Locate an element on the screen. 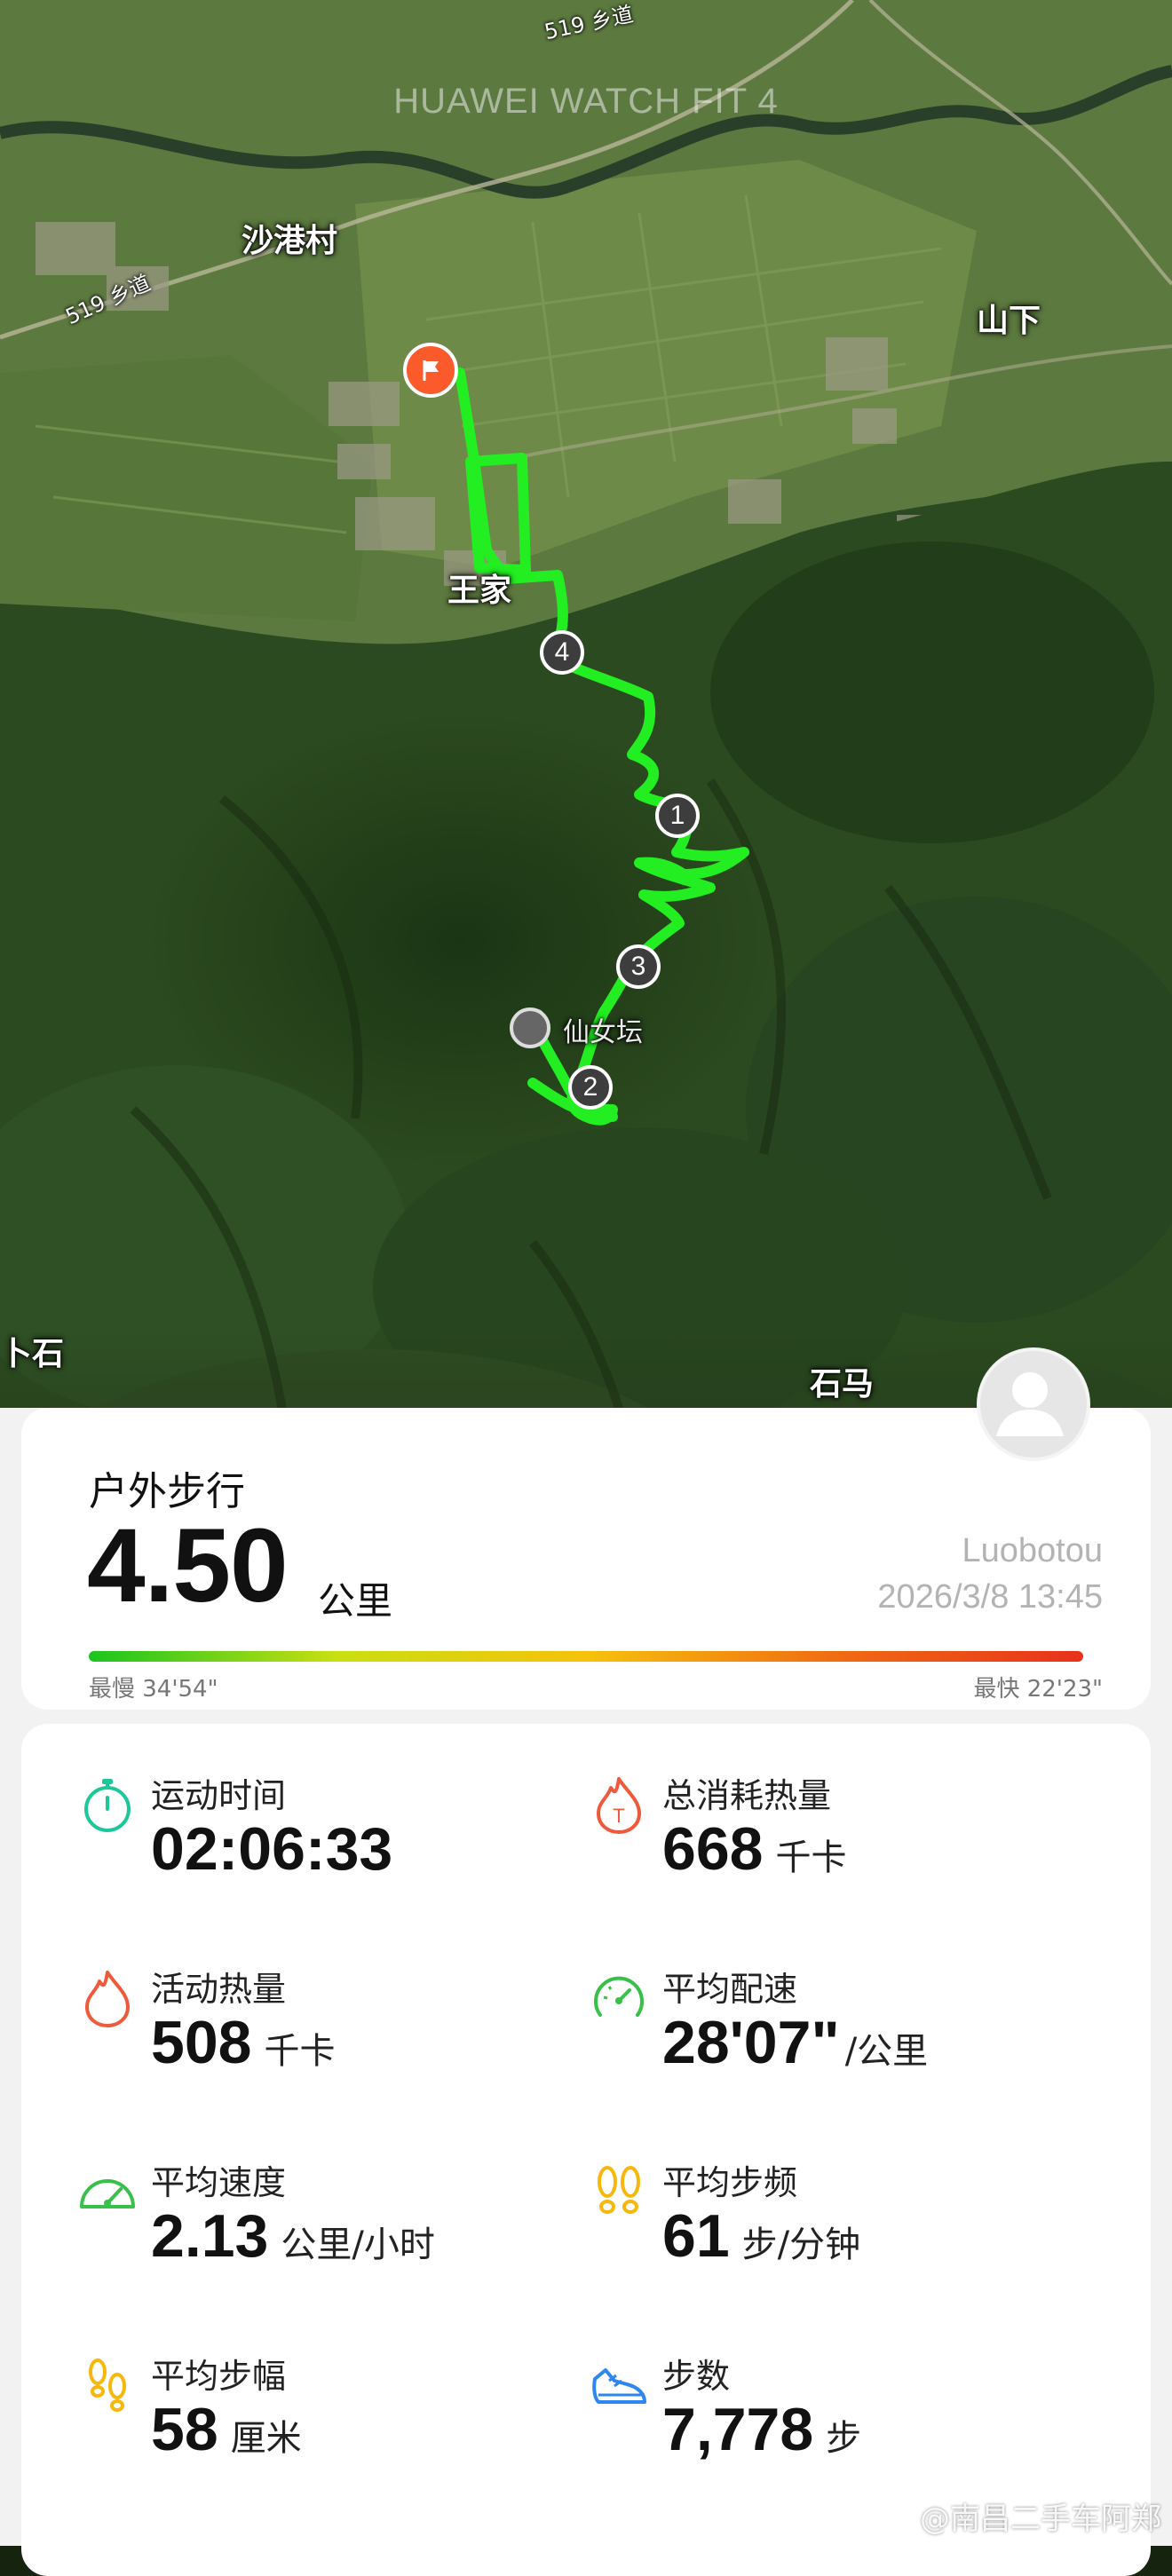 Image resolution: width=1172 pixels, height=2576 pixels. km-marker-2: 2 is located at coordinates (591, 1087).